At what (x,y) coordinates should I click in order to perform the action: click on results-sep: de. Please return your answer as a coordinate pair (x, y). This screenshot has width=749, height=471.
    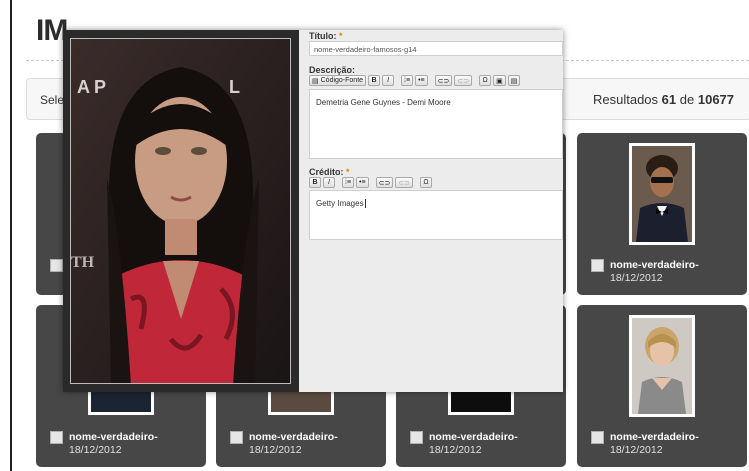
    Looking at the image, I should click on (687, 99).